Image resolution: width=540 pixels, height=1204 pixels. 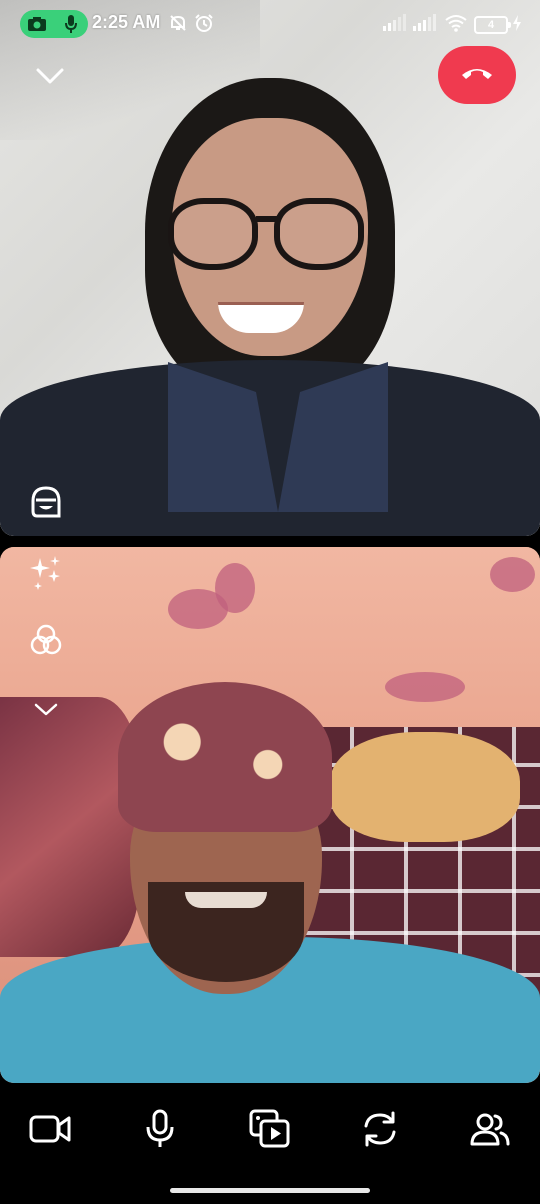 What do you see at coordinates (270, 1190) in the screenshot?
I see `home-indicator` at bounding box center [270, 1190].